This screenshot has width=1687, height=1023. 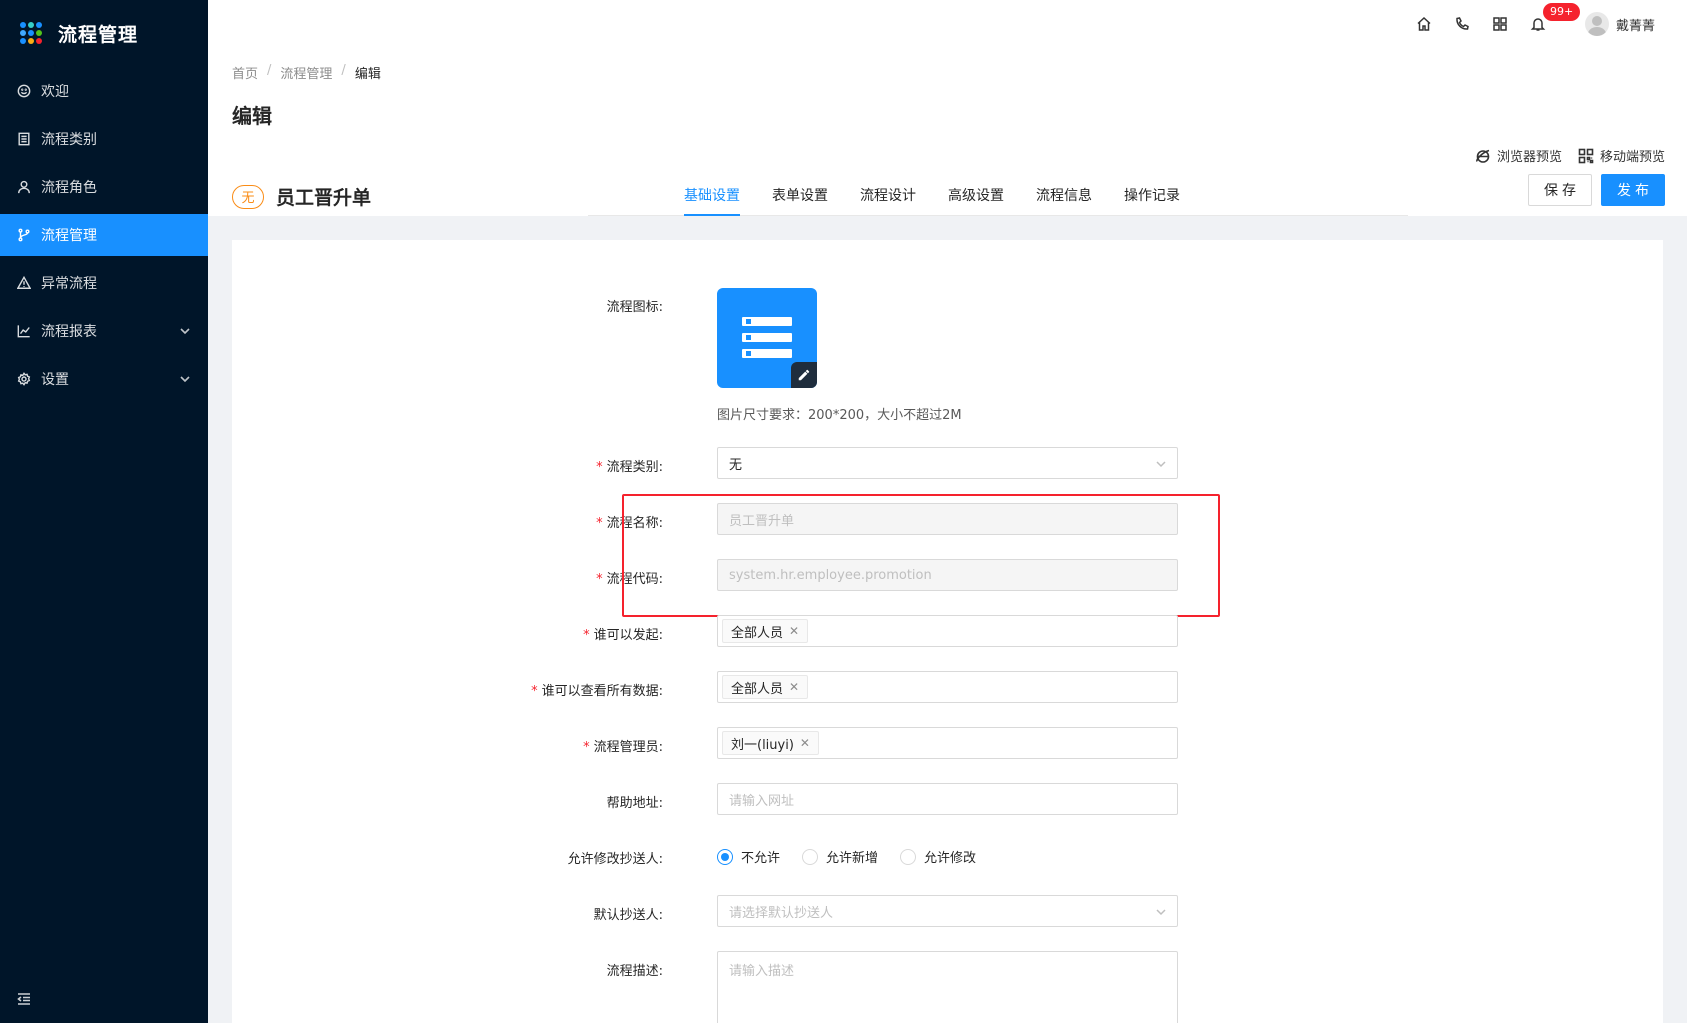 What do you see at coordinates (762, 971) in the screenshot?
I see `description-placeholder: 请输入描述` at bounding box center [762, 971].